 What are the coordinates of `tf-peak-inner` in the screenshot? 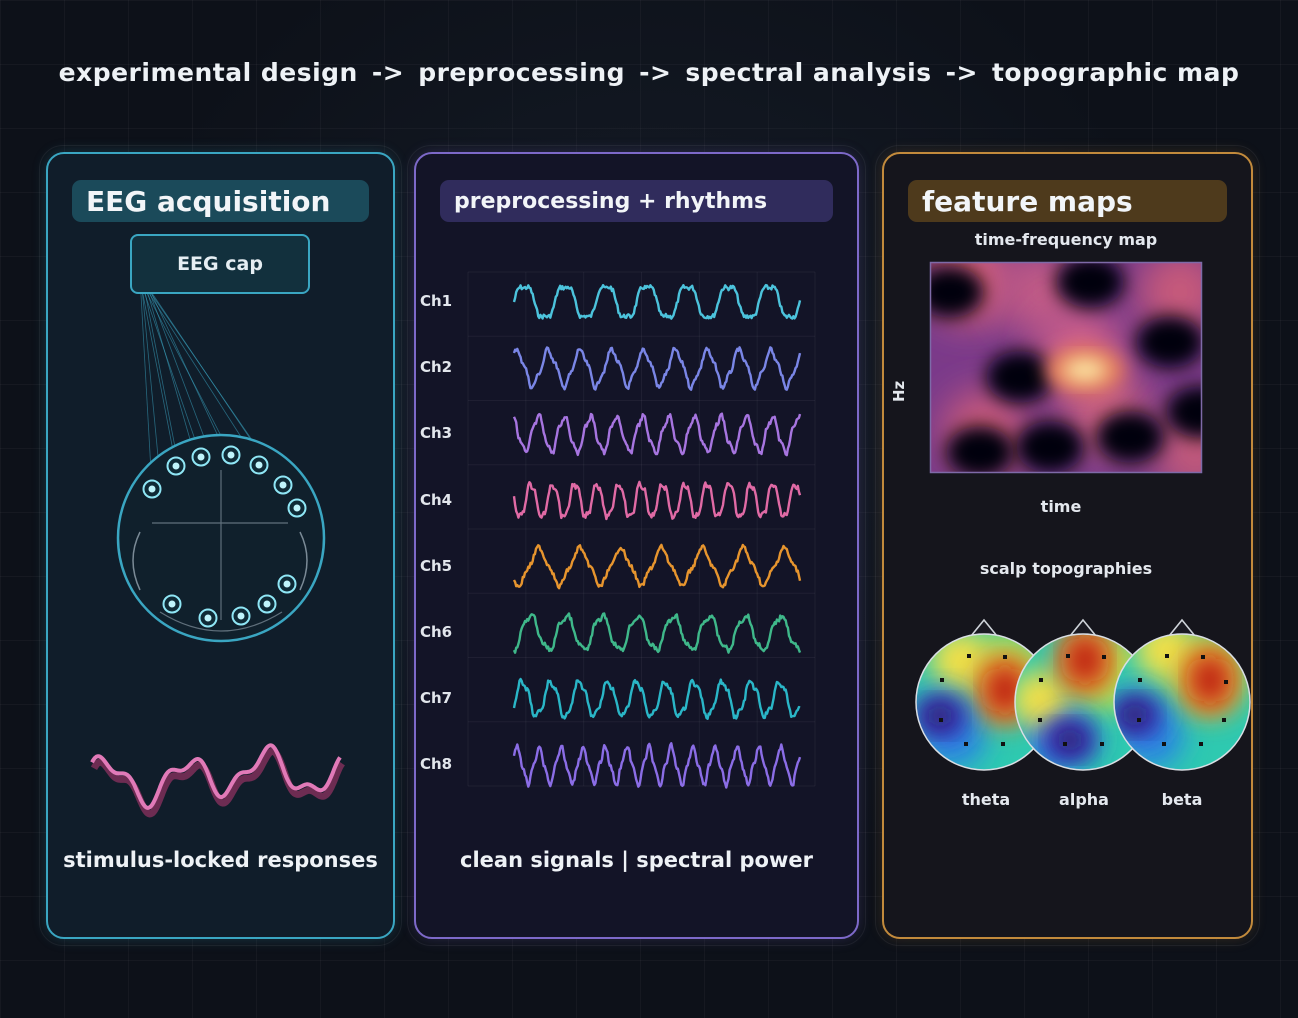 It's located at (1085, 370).